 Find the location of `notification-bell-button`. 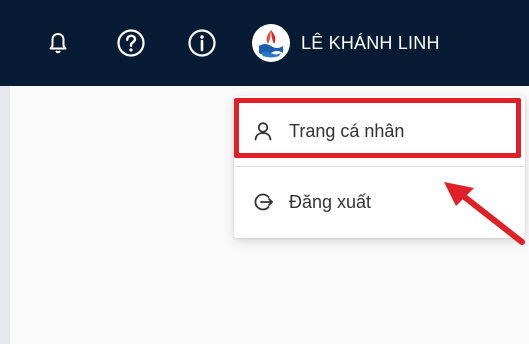

notification-bell-button is located at coordinates (58, 43).